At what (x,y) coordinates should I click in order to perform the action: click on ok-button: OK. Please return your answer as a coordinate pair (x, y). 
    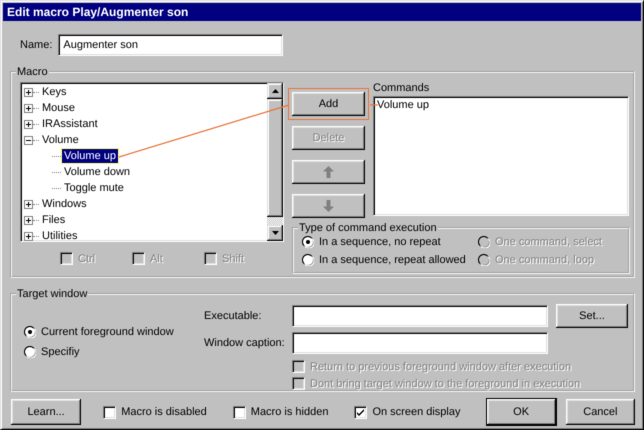
    Looking at the image, I should click on (521, 412).